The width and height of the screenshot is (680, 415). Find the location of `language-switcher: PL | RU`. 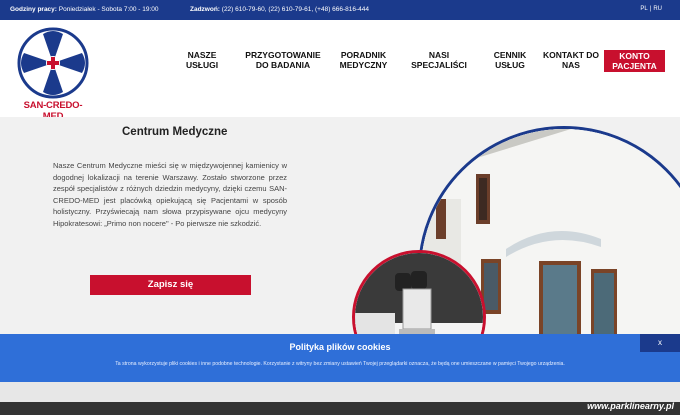

language-switcher: PL | RU is located at coordinates (651, 9).